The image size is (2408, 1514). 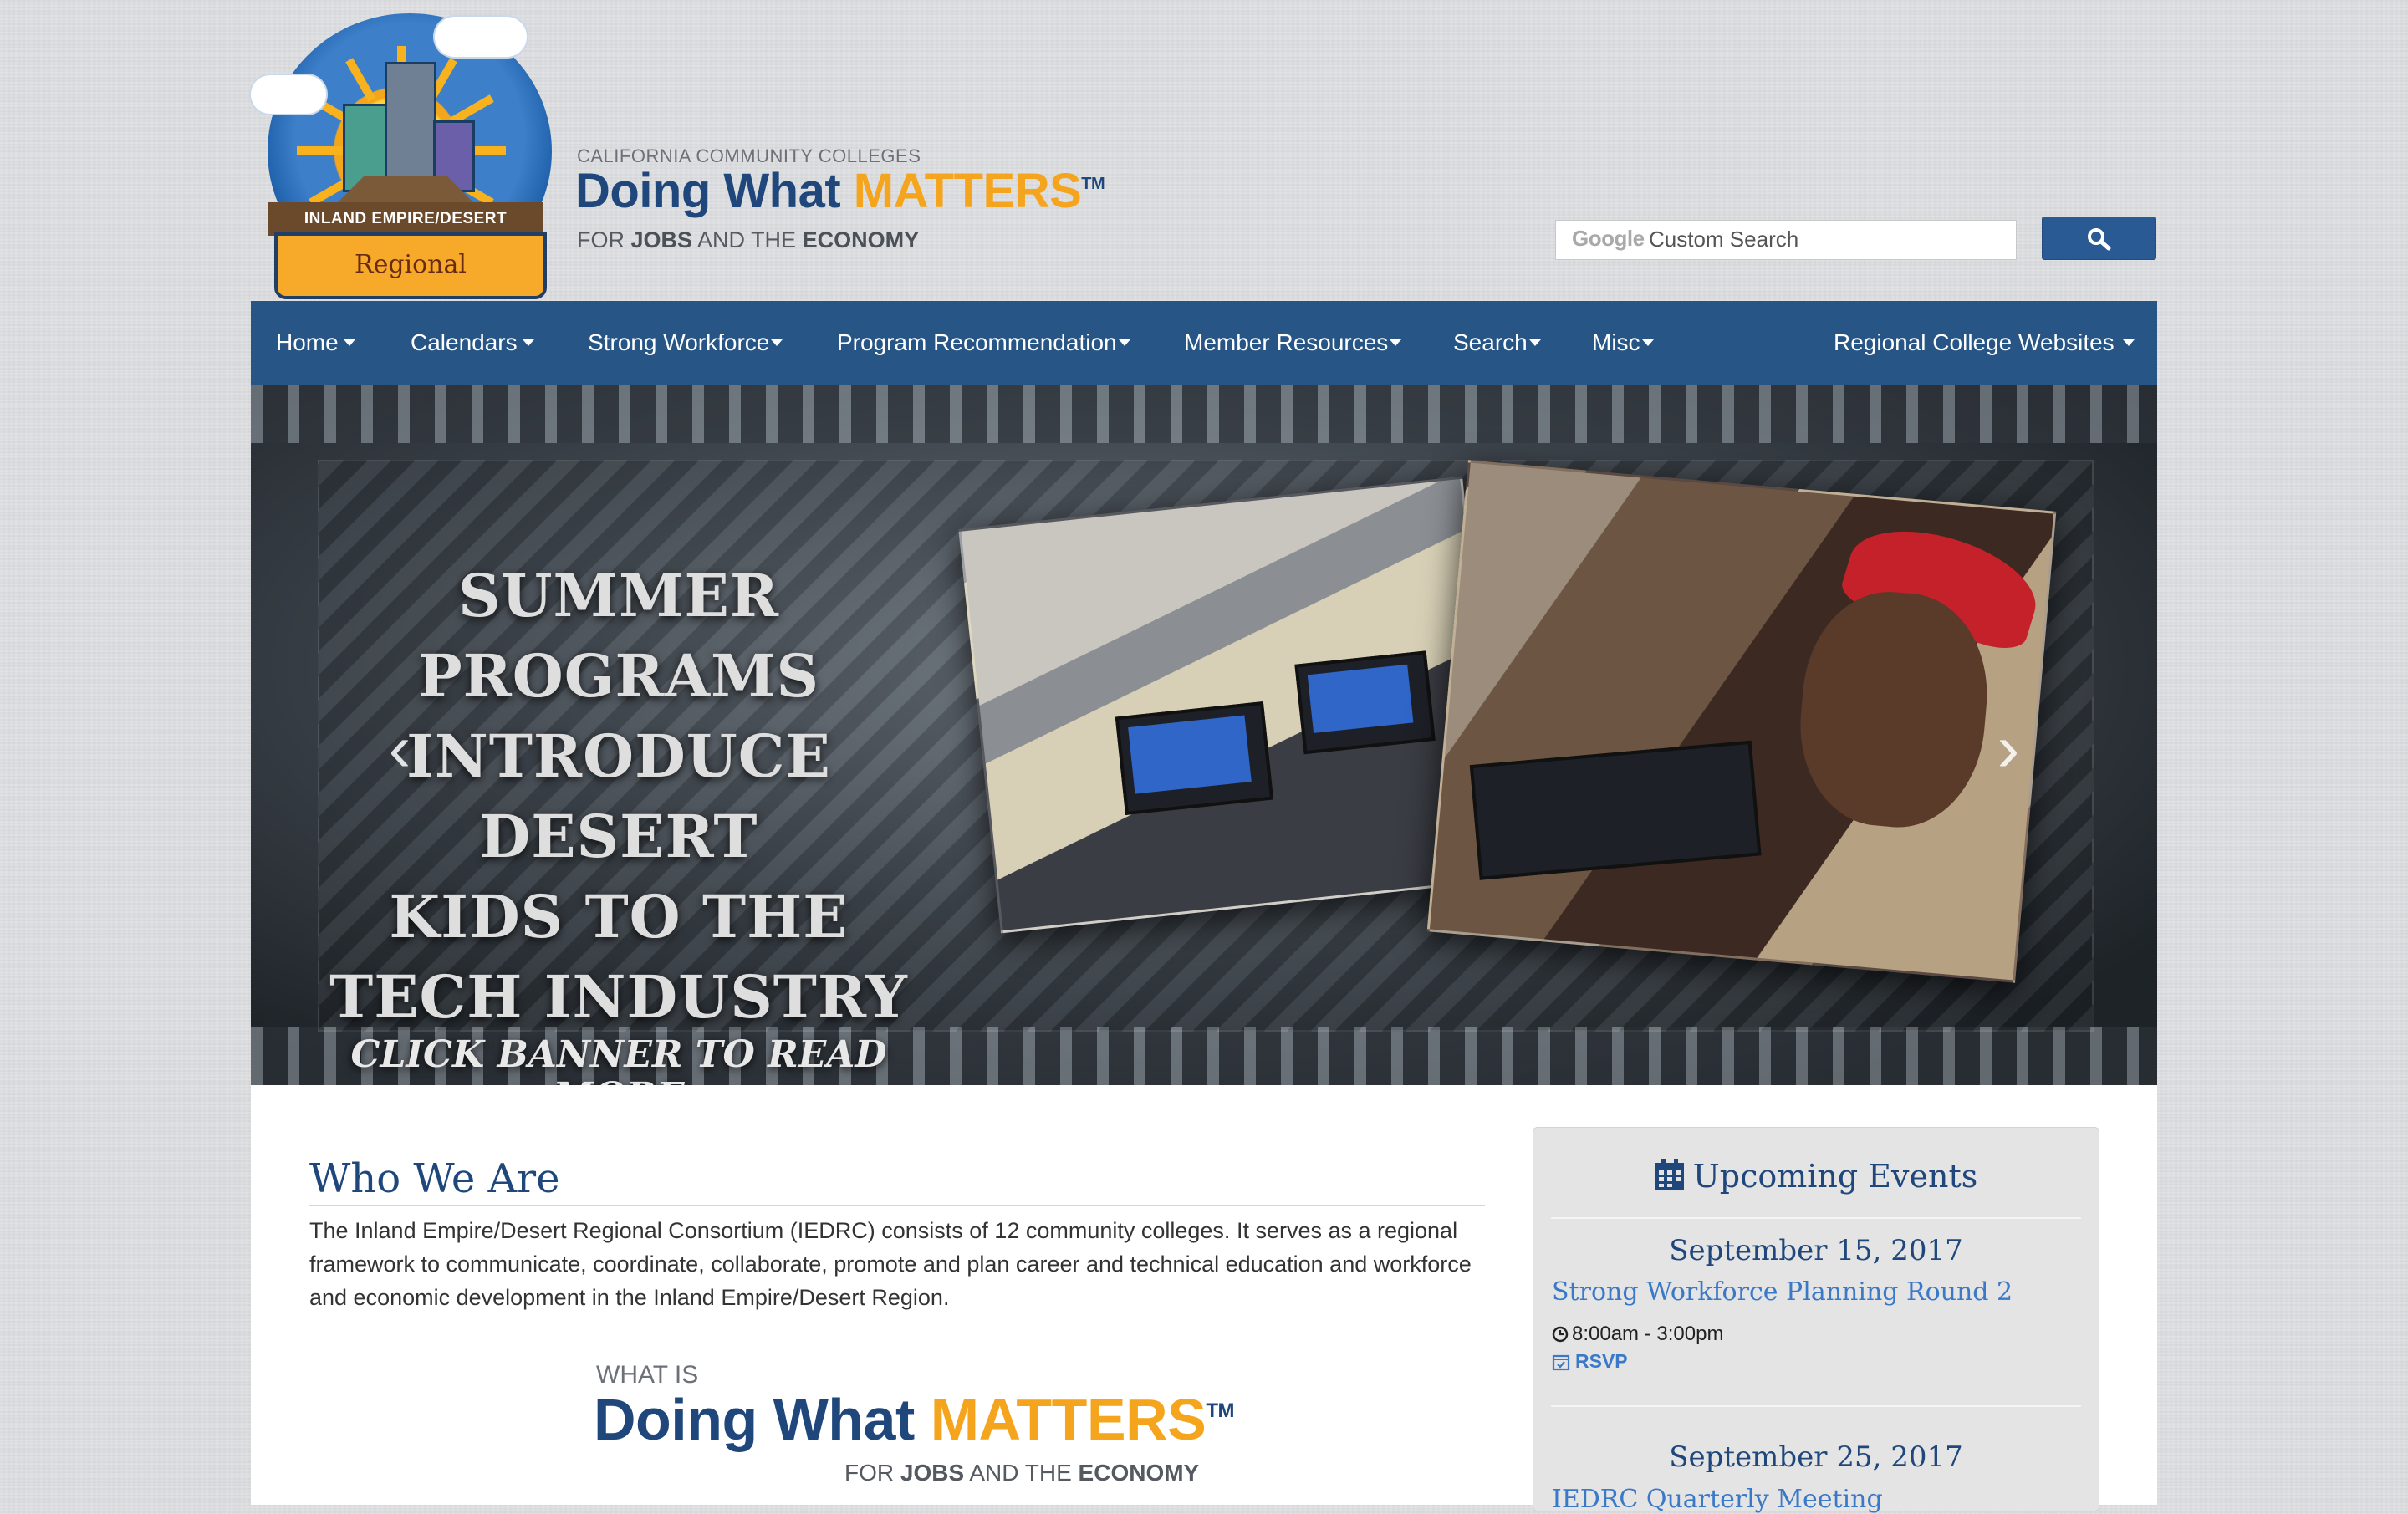 What do you see at coordinates (619, 1059) in the screenshot?
I see `banner-cta: CLICK BANNER TO READ MORE` at bounding box center [619, 1059].